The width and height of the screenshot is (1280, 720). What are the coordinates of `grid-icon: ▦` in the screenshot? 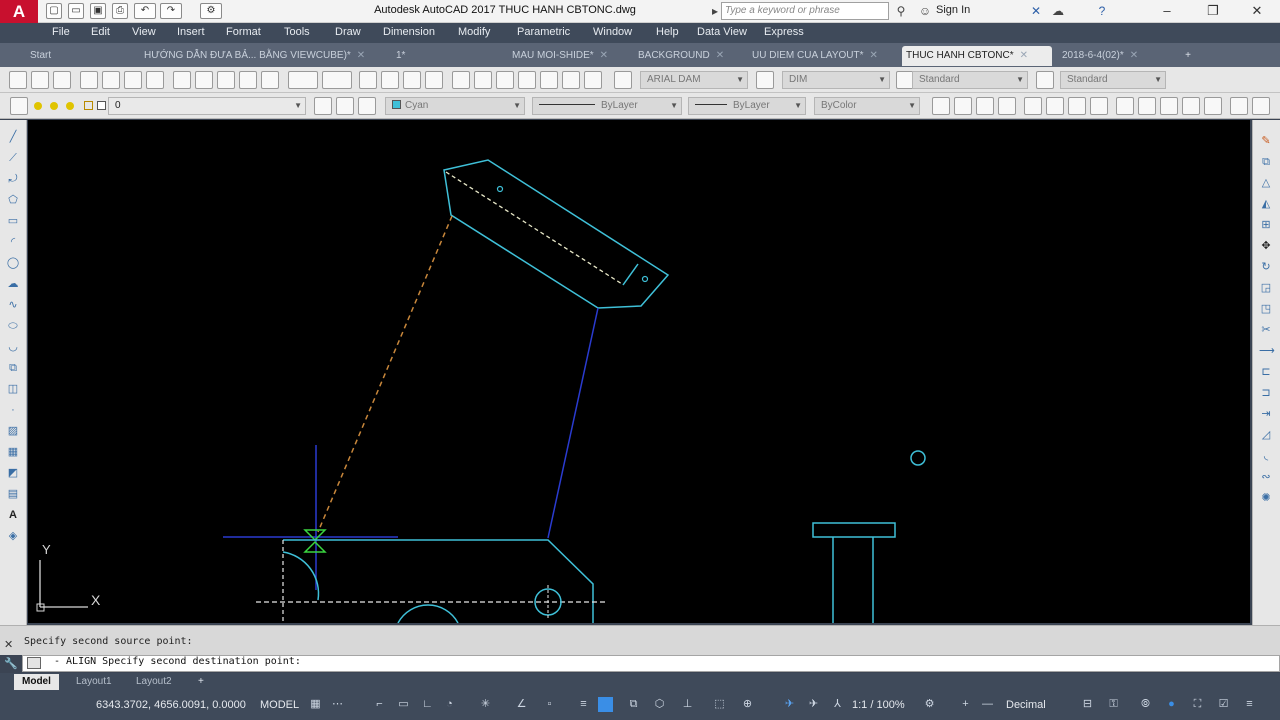 It's located at (315, 704).